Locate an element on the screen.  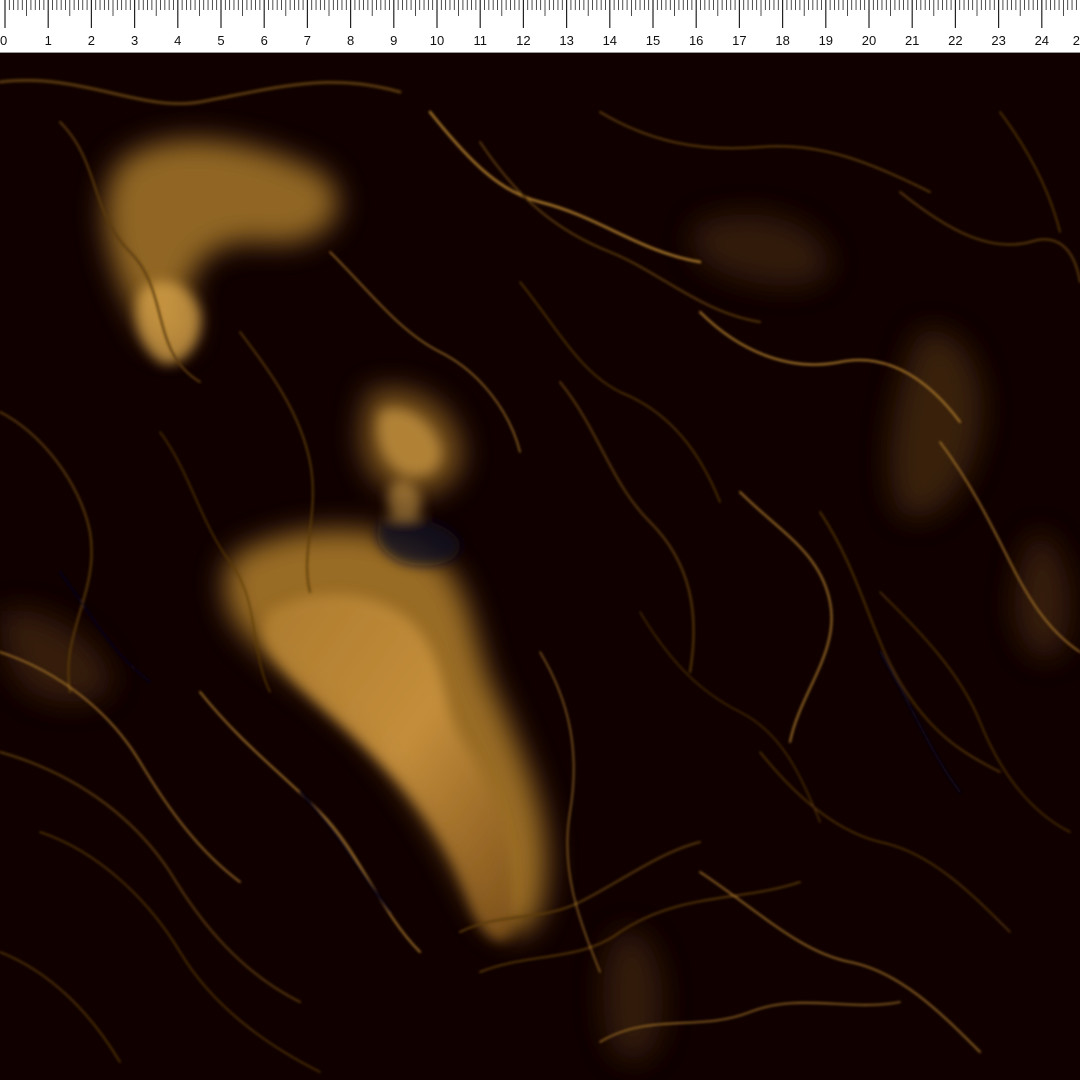
ruler-label: 0 is located at coordinates (3, 40).